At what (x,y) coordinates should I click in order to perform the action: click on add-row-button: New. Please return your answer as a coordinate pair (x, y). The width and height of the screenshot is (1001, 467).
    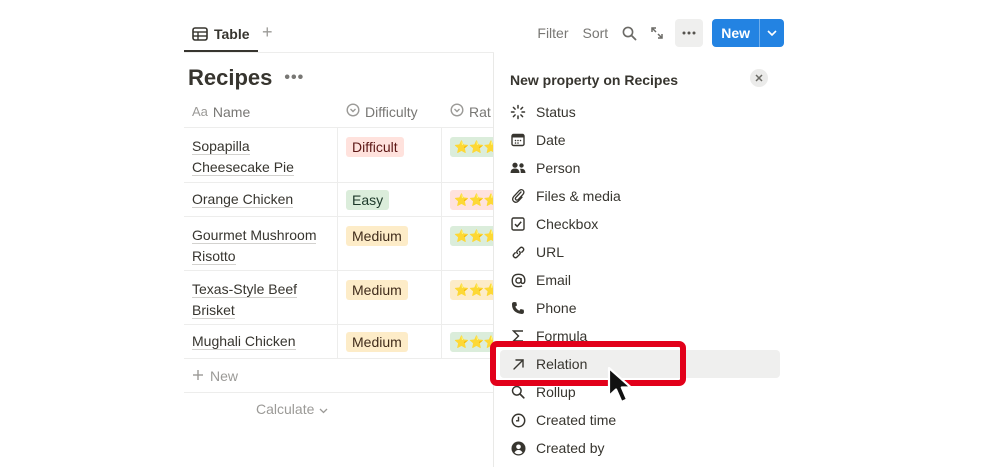
    Looking at the image, I should click on (339, 376).